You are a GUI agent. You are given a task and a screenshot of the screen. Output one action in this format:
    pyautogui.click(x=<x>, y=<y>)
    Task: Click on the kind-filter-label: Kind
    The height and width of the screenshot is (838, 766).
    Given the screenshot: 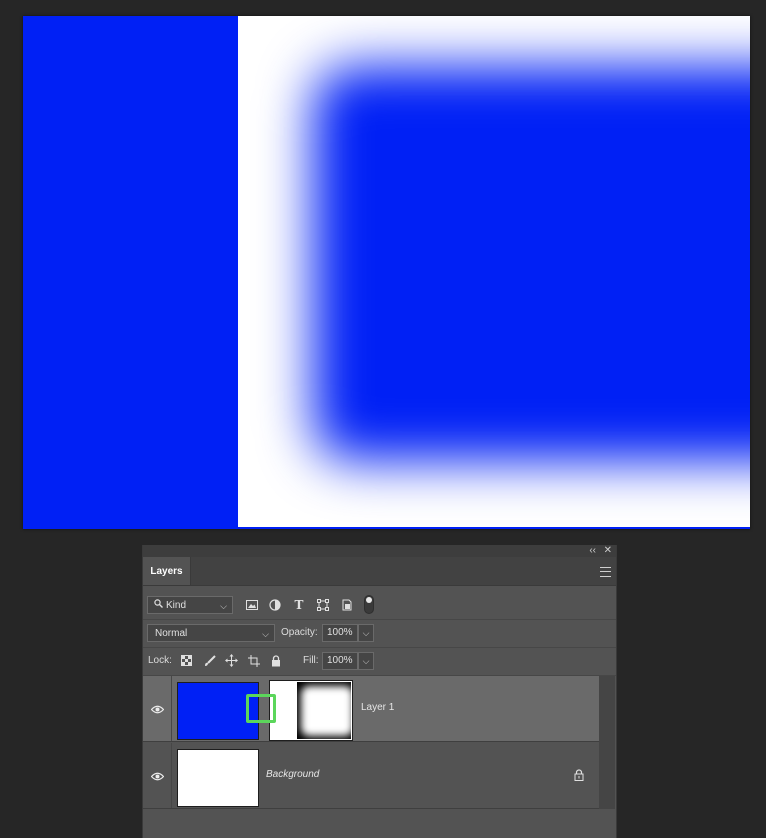 What is the action you would take?
    pyautogui.click(x=176, y=605)
    